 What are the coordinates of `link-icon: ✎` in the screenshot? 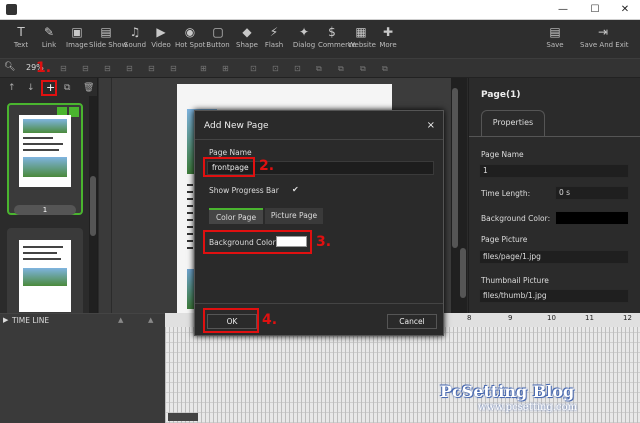 It's located at (49, 32).